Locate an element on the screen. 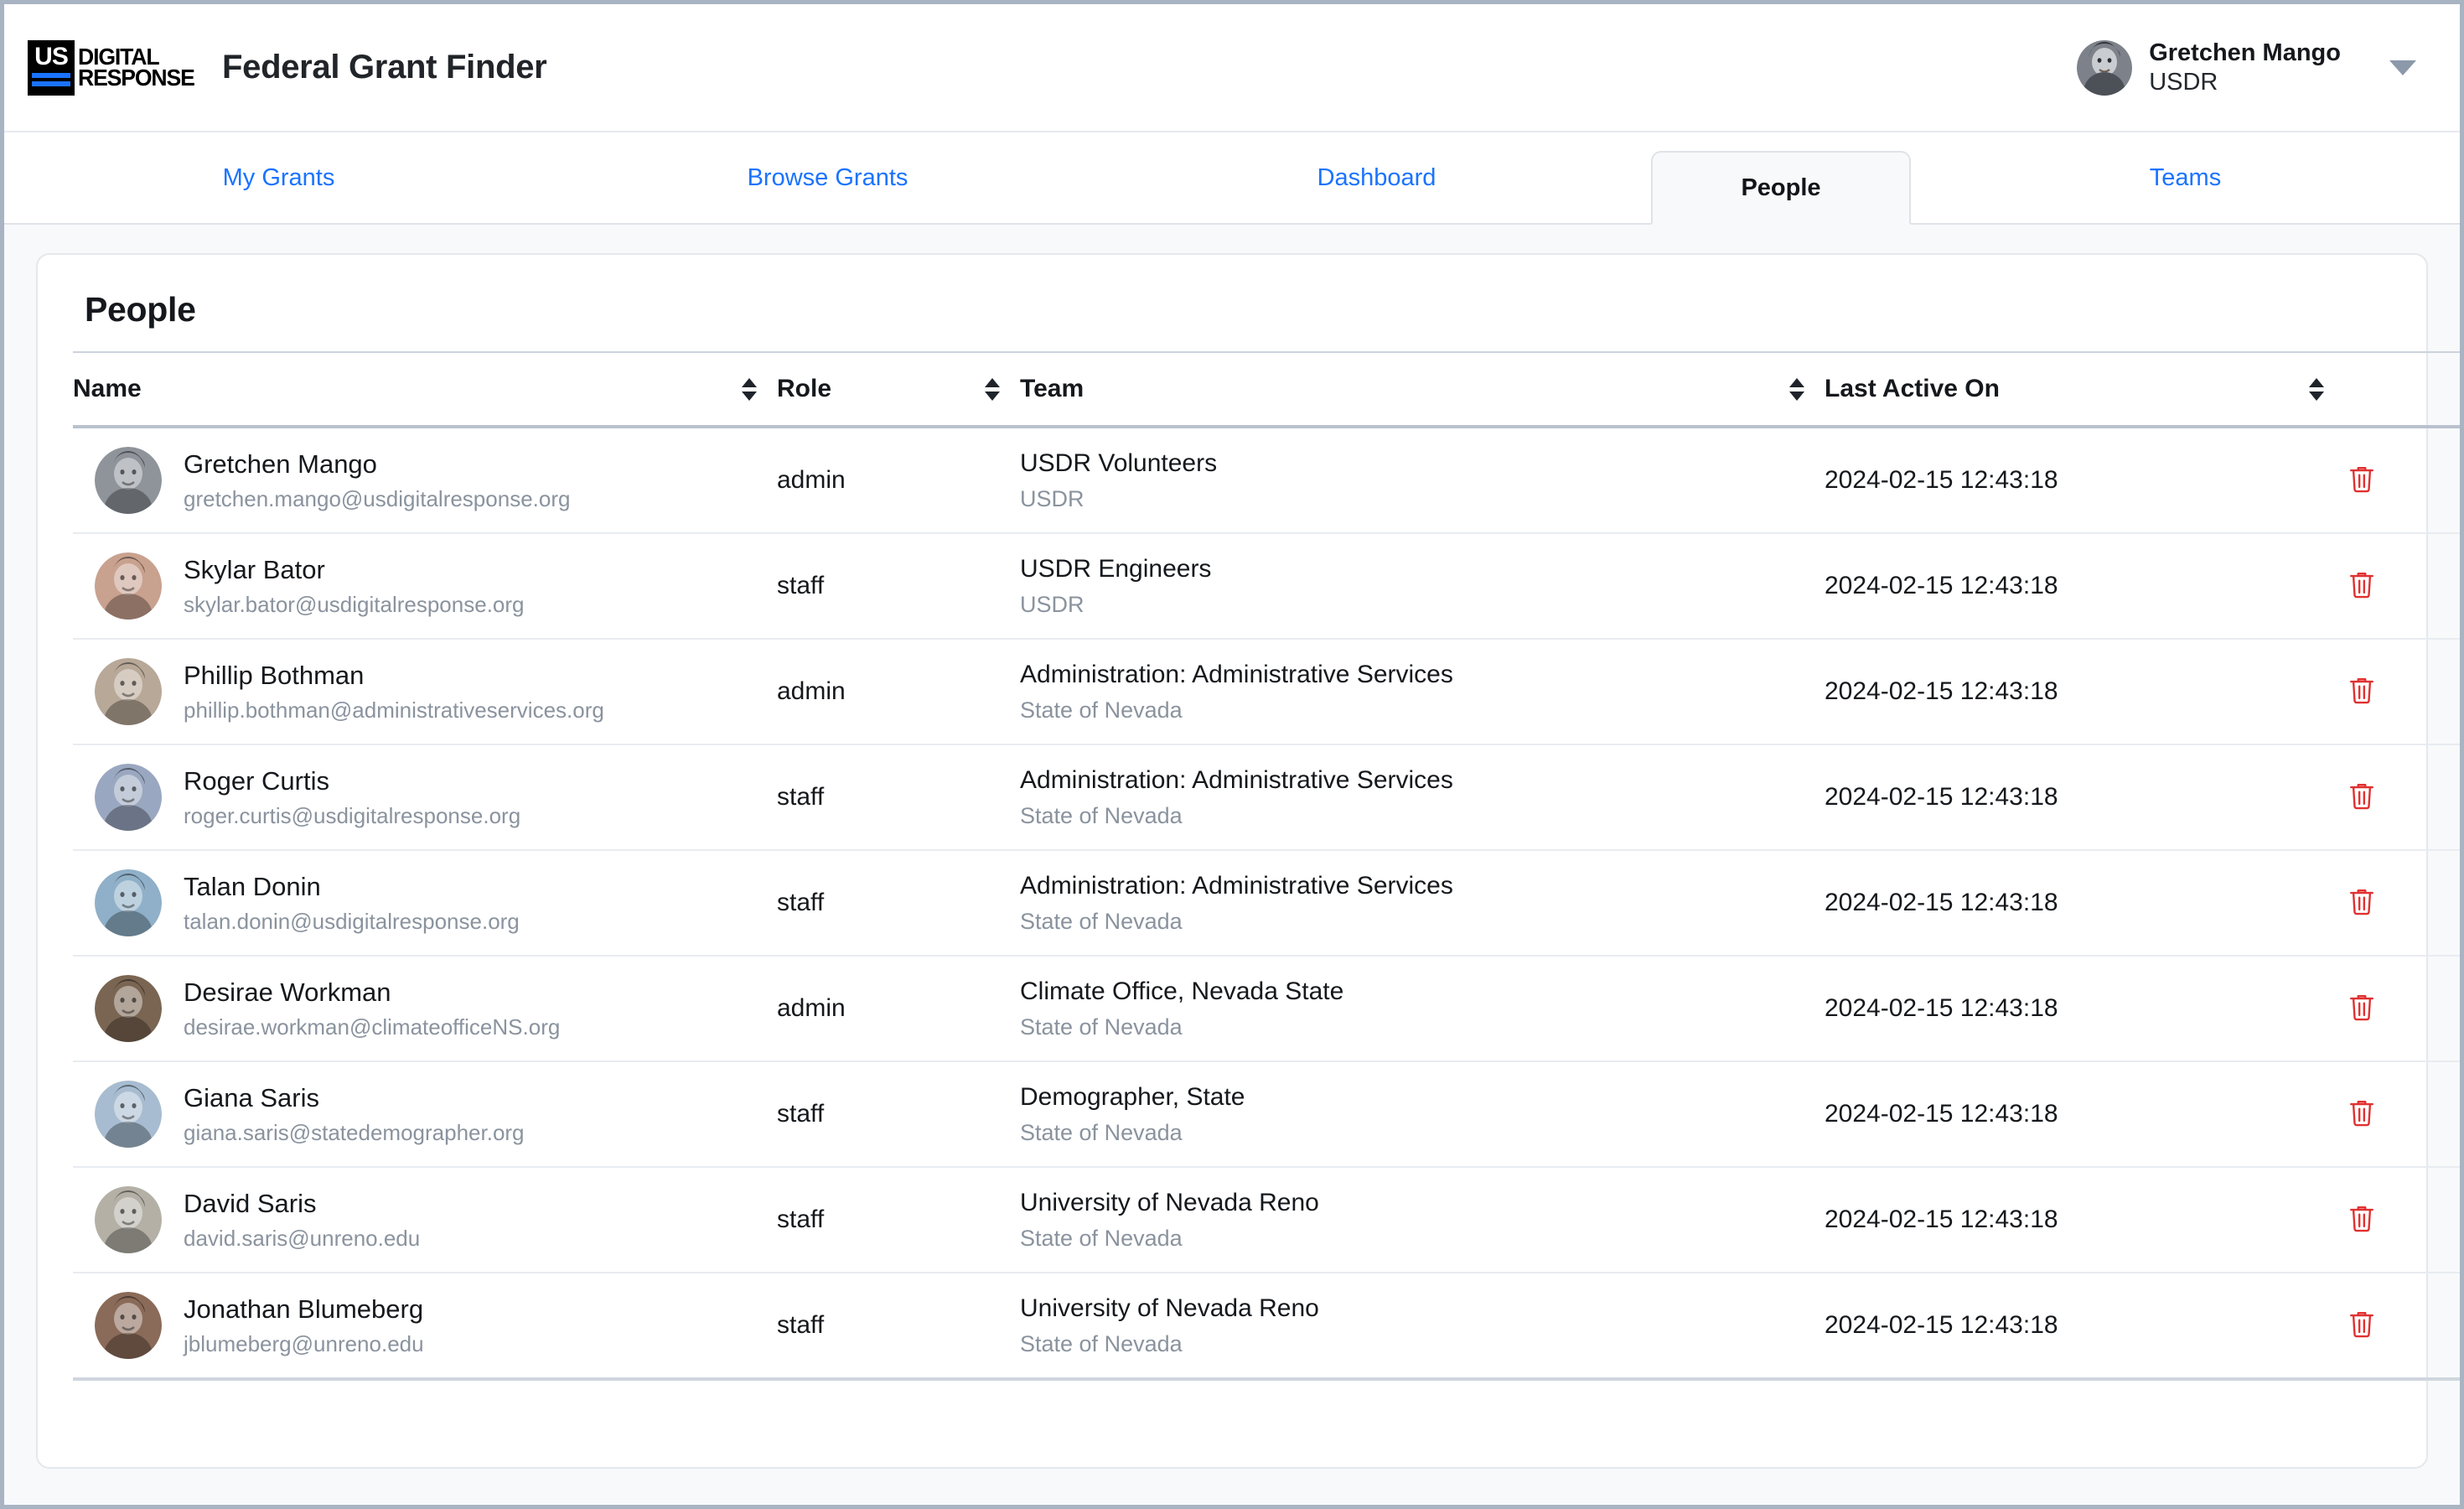  person-role: staff is located at coordinates (801, 1325).